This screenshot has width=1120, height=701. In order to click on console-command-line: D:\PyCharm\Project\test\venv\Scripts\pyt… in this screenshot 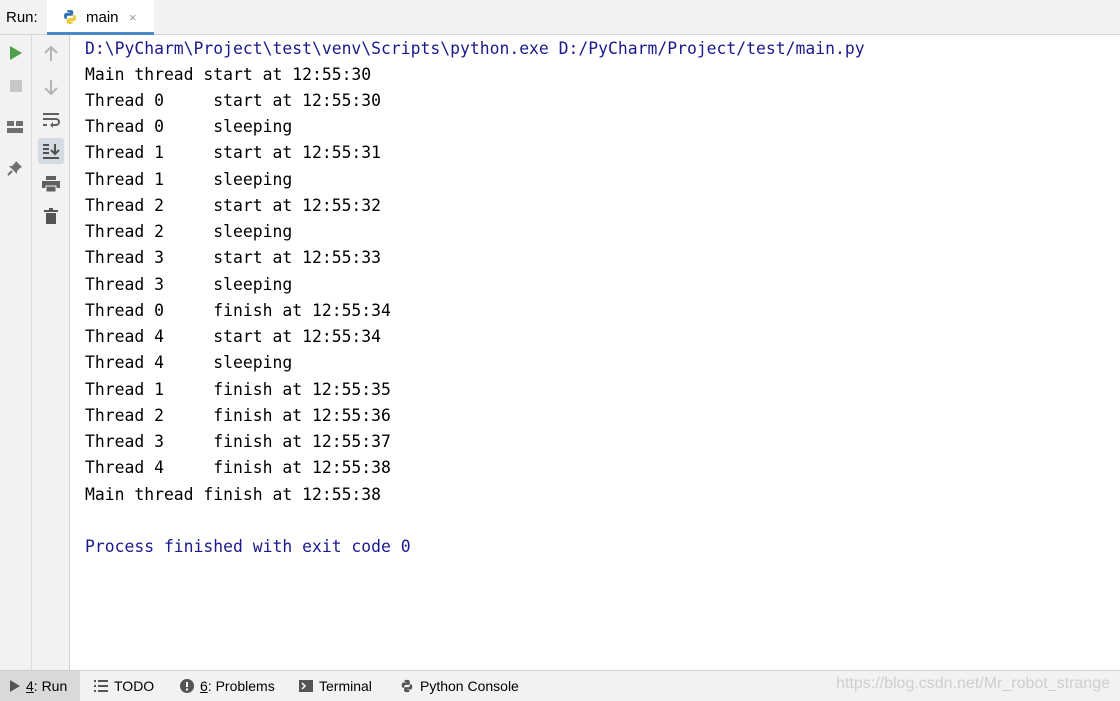, I will do `click(475, 48)`.